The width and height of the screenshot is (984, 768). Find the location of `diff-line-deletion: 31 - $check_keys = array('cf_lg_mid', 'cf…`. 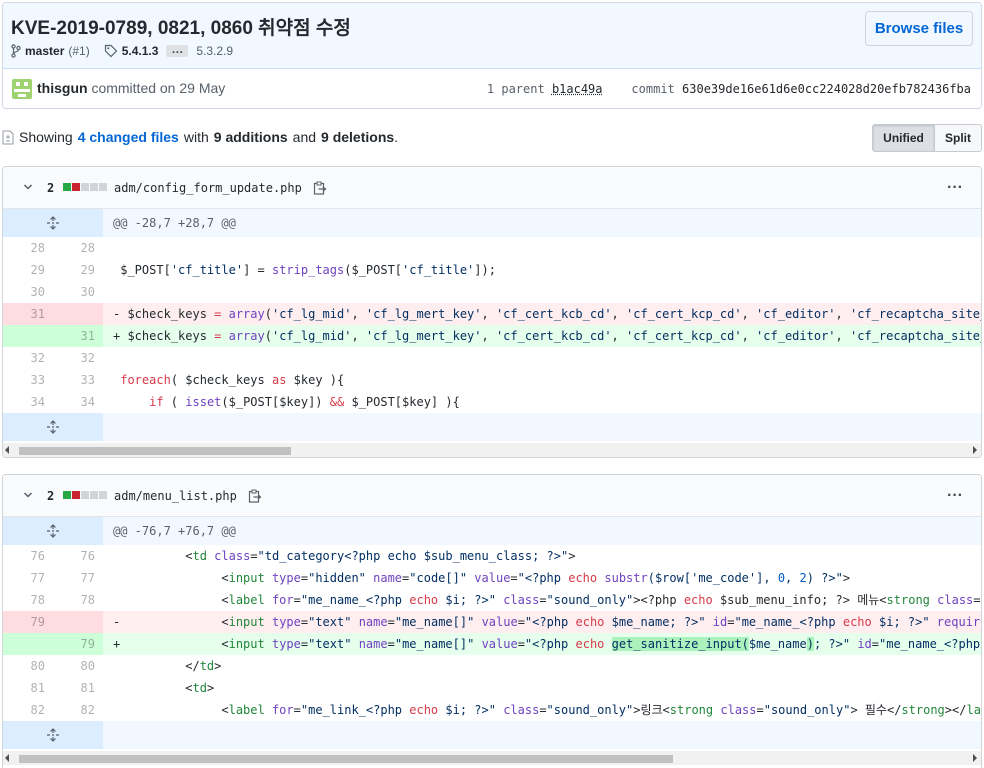

diff-line-deletion: 31 - $check_keys = array('cf_lg_mid', 'cf… is located at coordinates (492, 314).